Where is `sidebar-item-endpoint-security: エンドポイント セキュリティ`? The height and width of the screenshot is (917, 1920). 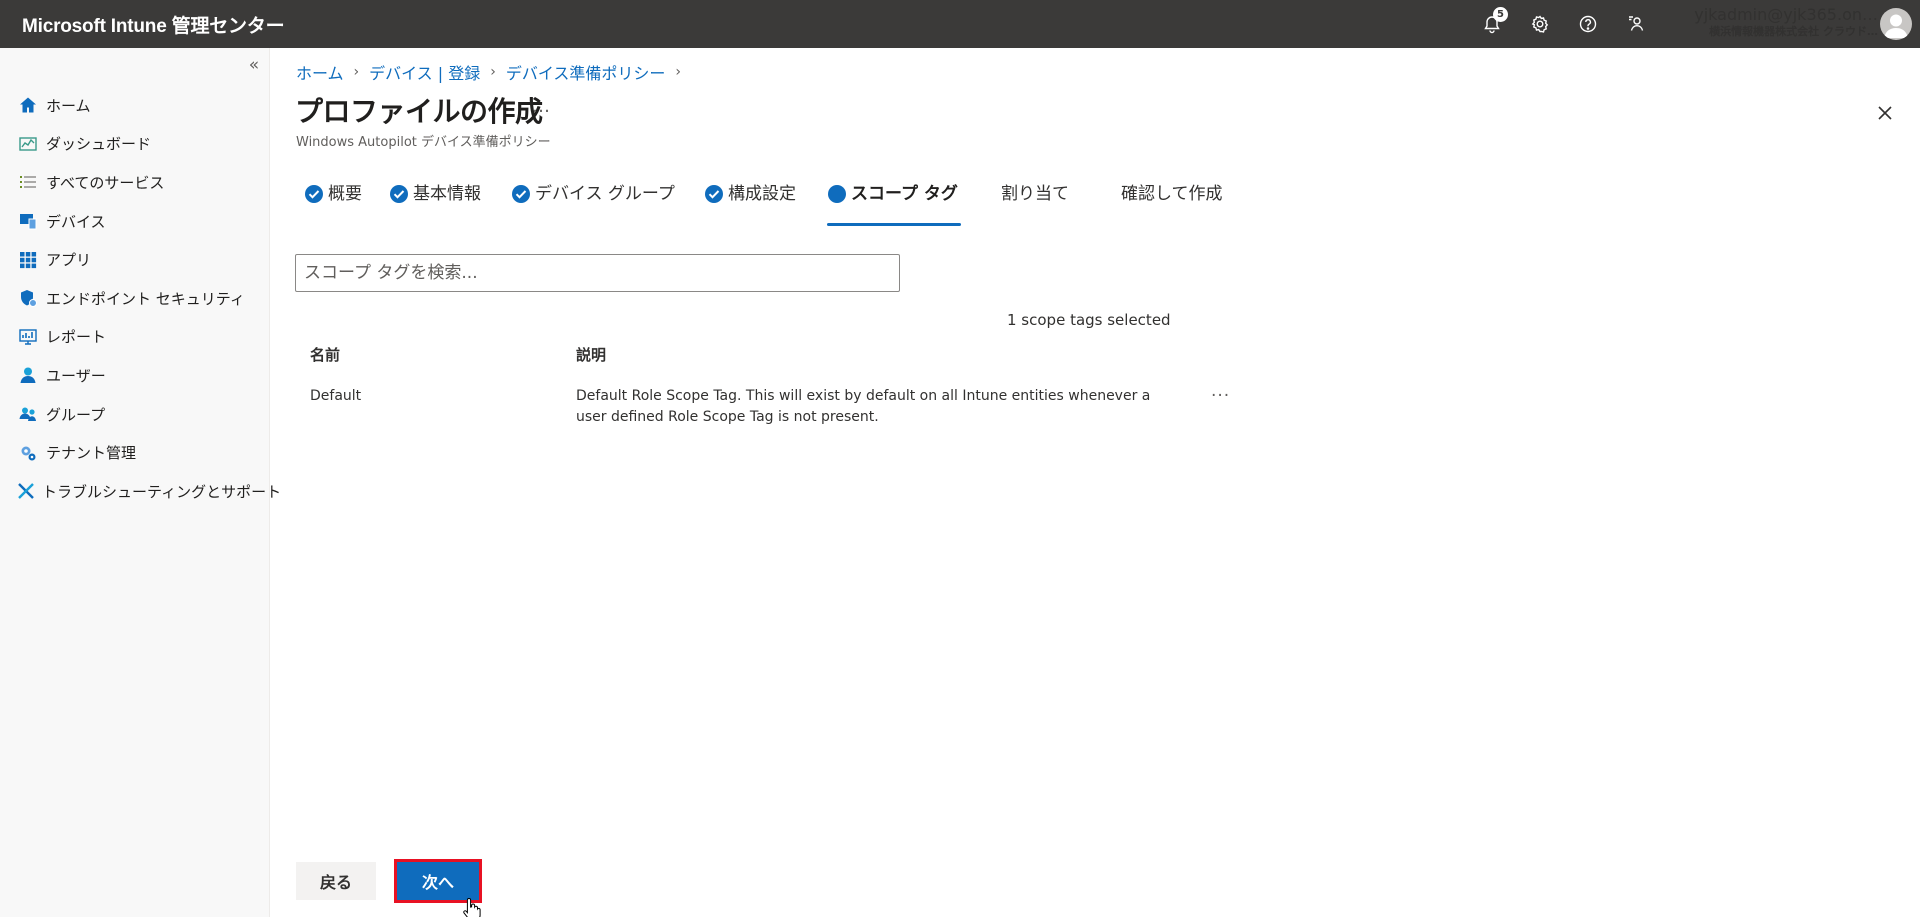
sidebar-item-endpoint-security: エンドポイント セキュリティ is located at coordinates (135, 298).